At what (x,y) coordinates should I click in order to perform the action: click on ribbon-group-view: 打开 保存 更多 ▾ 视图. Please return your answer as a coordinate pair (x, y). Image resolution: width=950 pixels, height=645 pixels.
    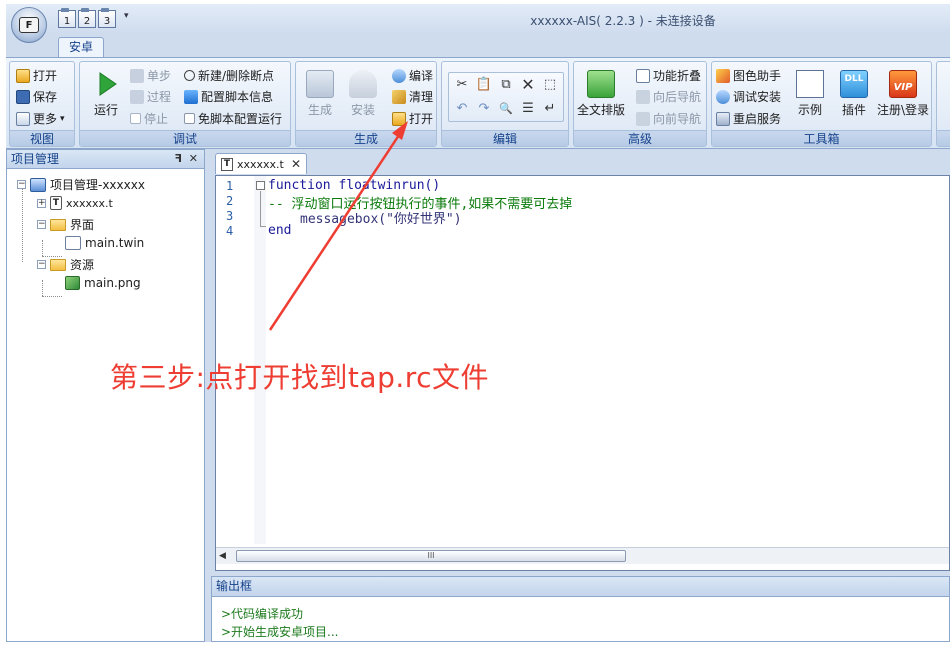
    Looking at the image, I should click on (42, 104).